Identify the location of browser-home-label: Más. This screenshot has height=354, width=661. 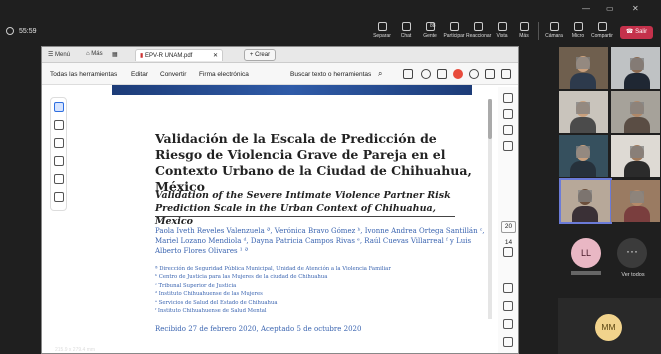
(97, 54).